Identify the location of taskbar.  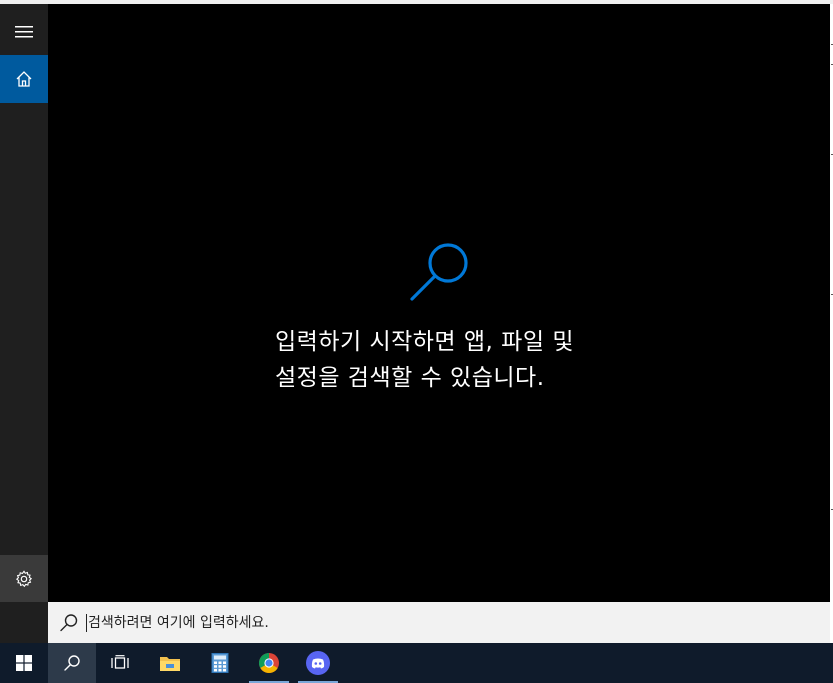
(416, 663).